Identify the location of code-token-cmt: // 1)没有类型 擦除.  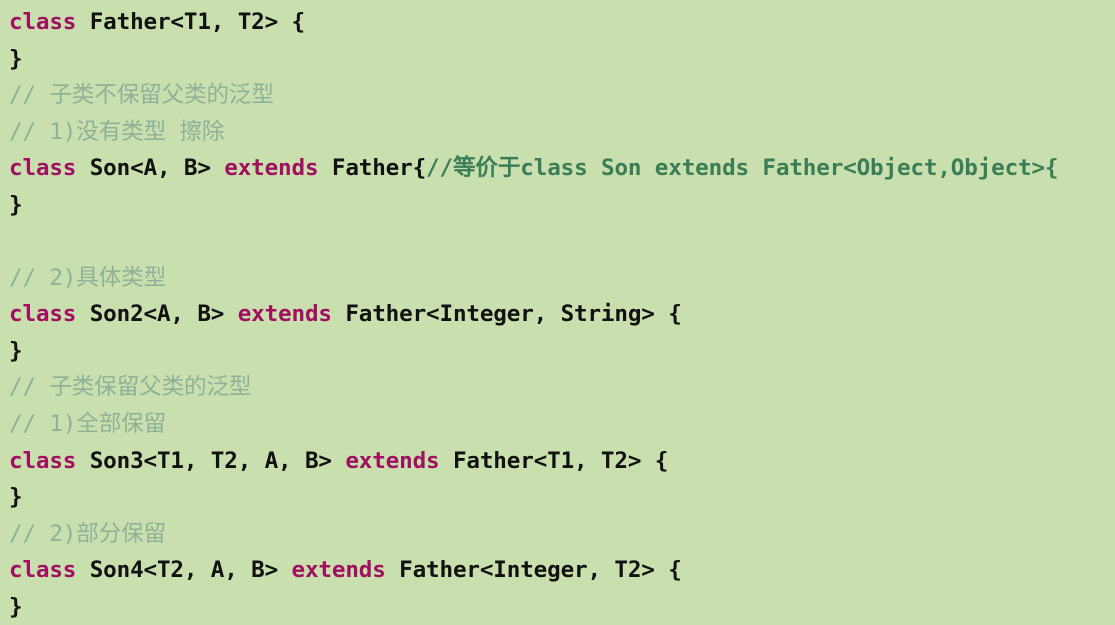
(117, 131).